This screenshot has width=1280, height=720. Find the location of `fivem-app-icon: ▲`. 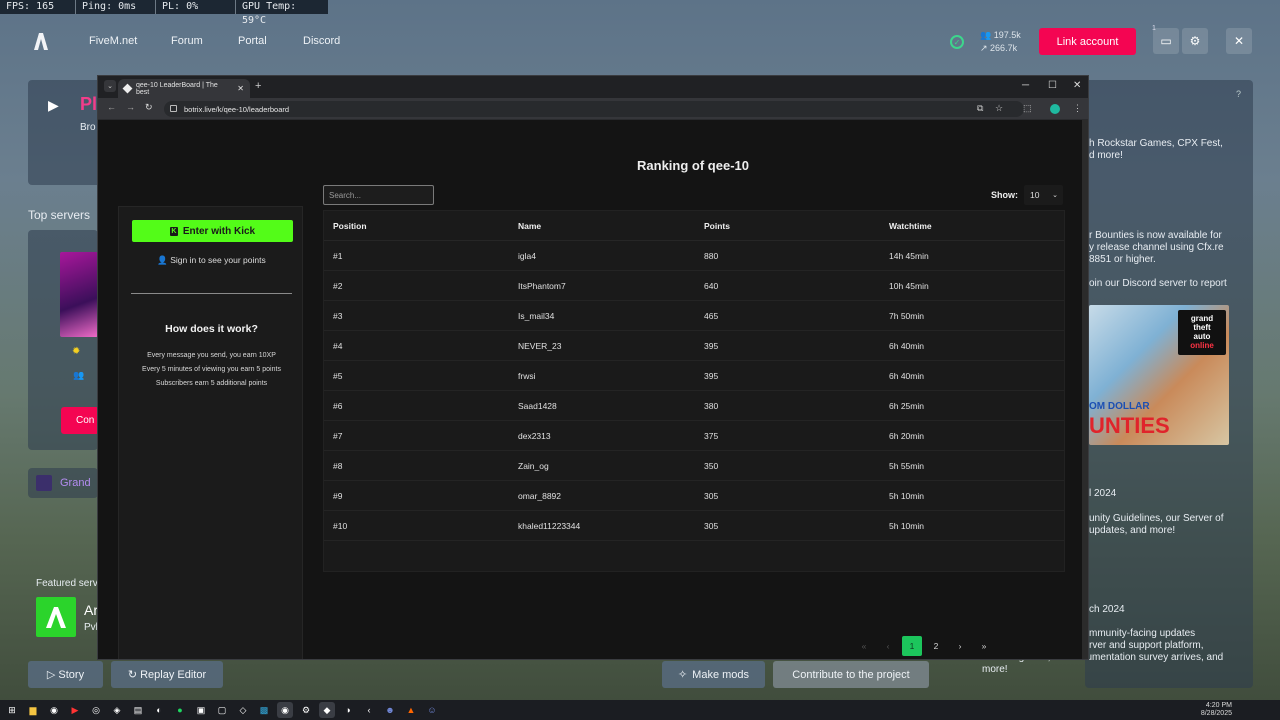

fivem-app-icon: ▲ is located at coordinates (411, 710).